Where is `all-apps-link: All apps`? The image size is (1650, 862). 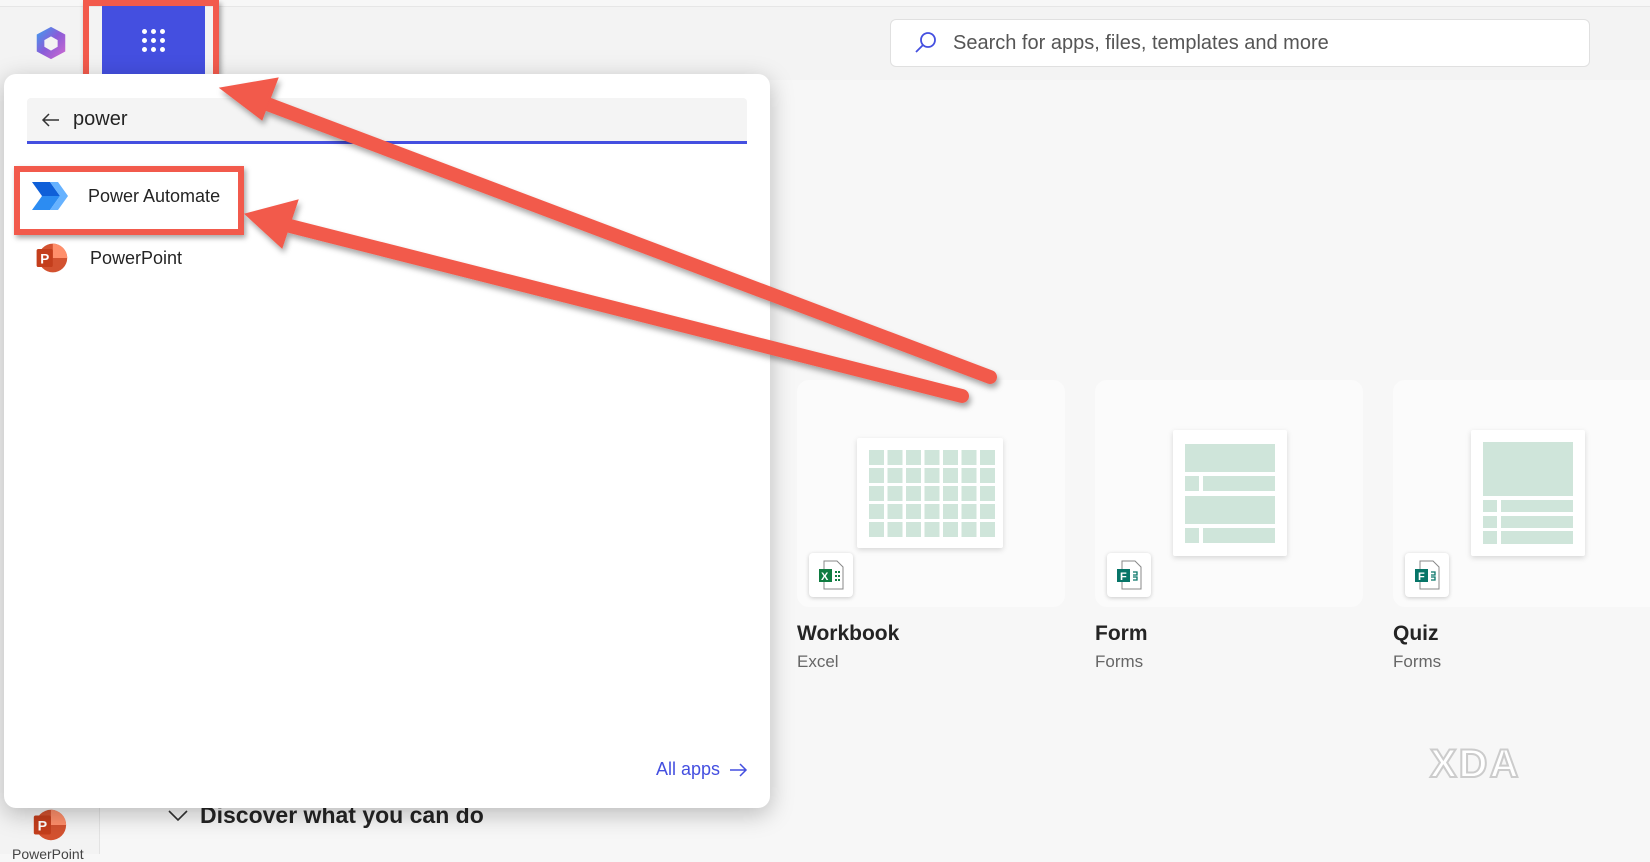 all-apps-link: All apps is located at coordinates (702, 769).